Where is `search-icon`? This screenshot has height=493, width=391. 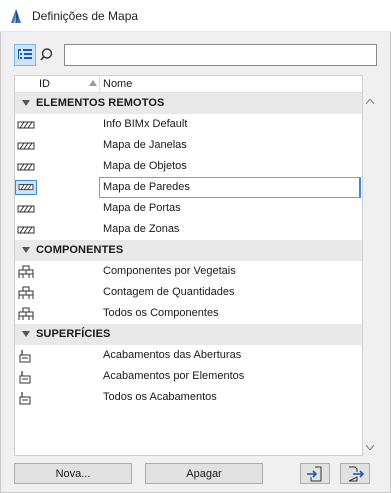
search-icon is located at coordinates (48, 55).